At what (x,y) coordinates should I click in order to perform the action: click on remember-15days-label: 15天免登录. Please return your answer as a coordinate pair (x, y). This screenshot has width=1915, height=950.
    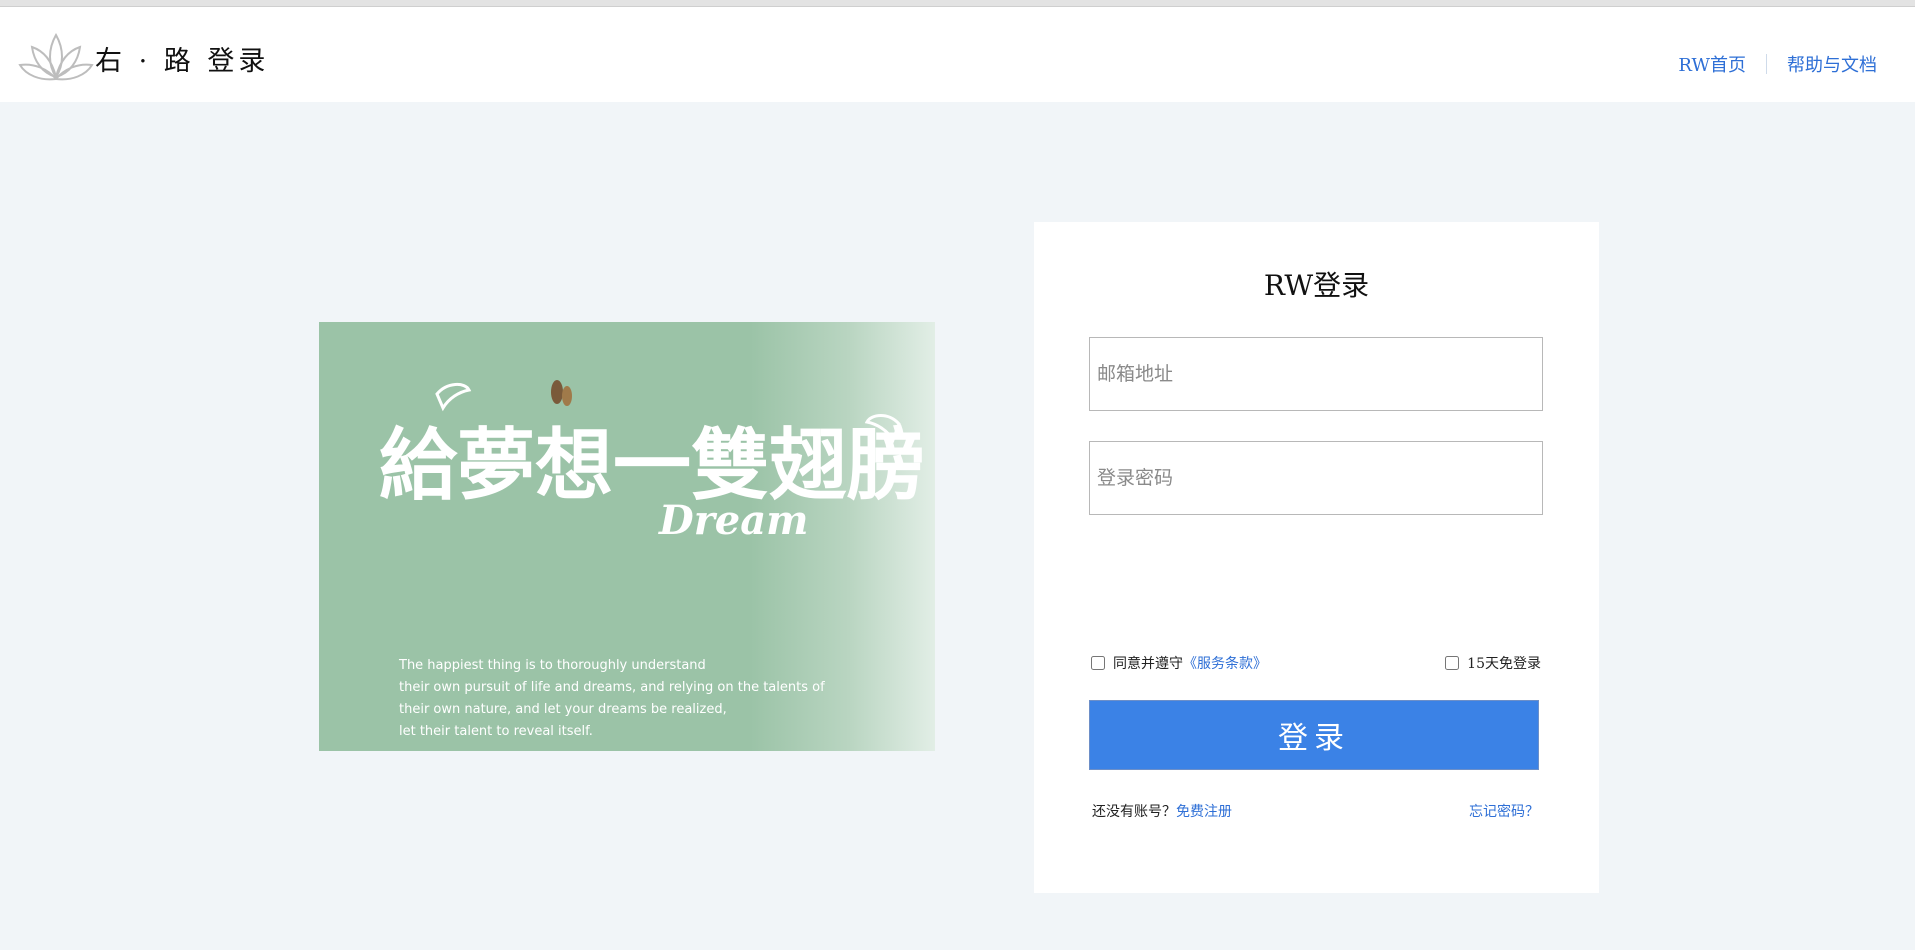
    Looking at the image, I should click on (1504, 664).